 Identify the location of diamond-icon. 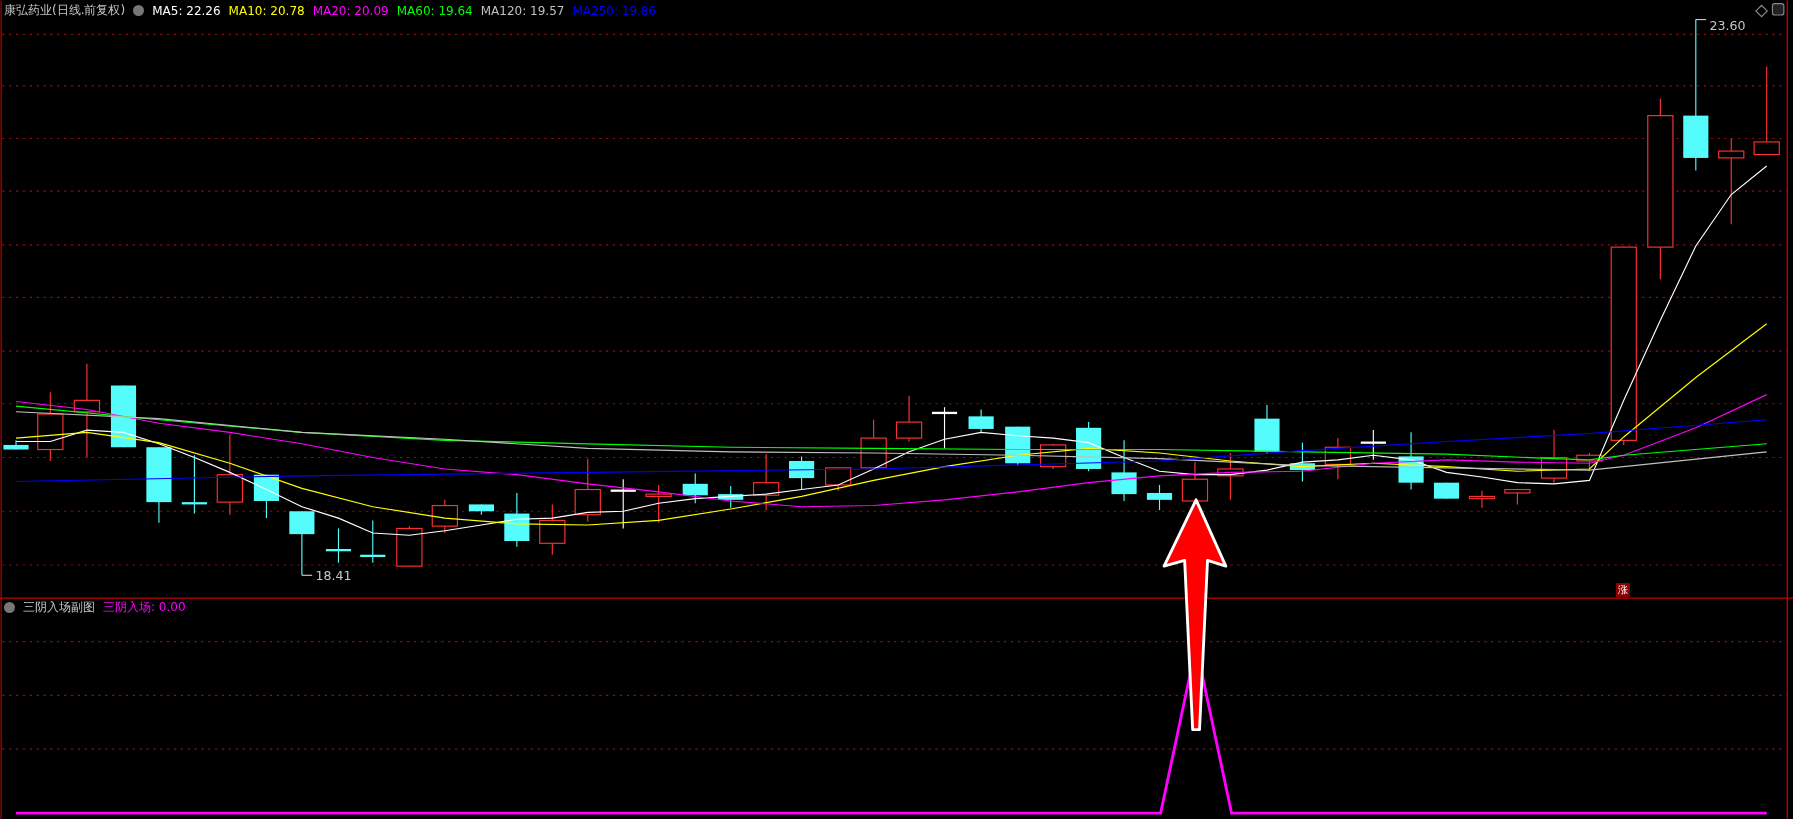
(1761, 11).